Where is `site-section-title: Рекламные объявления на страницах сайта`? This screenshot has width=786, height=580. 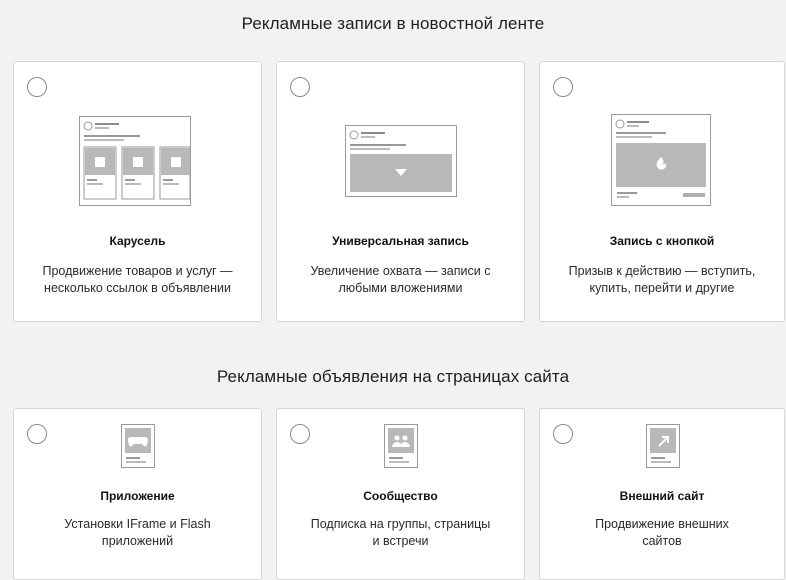
site-section-title: Рекламные объявления на страницах сайта is located at coordinates (393, 376).